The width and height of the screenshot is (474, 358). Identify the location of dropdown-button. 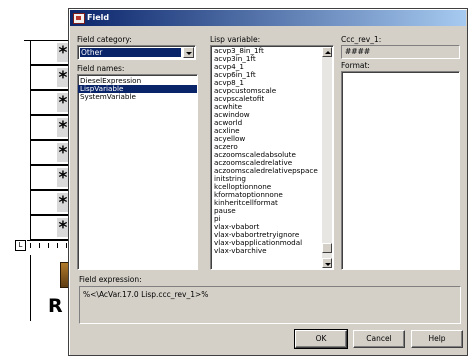
(188, 52).